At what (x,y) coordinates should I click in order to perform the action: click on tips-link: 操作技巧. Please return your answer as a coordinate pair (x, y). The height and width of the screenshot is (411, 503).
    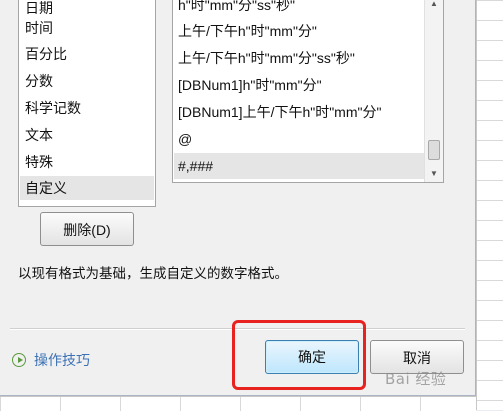
    Looking at the image, I should click on (51, 360).